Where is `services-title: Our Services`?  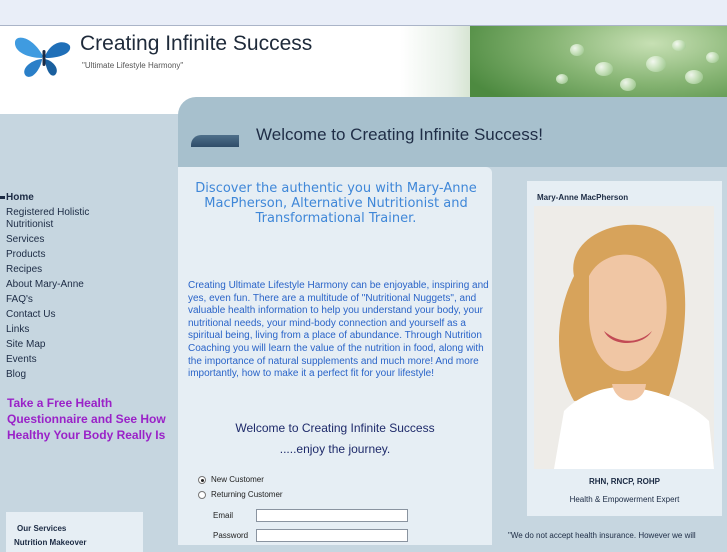
services-title: Our Services is located at coordinates (42, 528).